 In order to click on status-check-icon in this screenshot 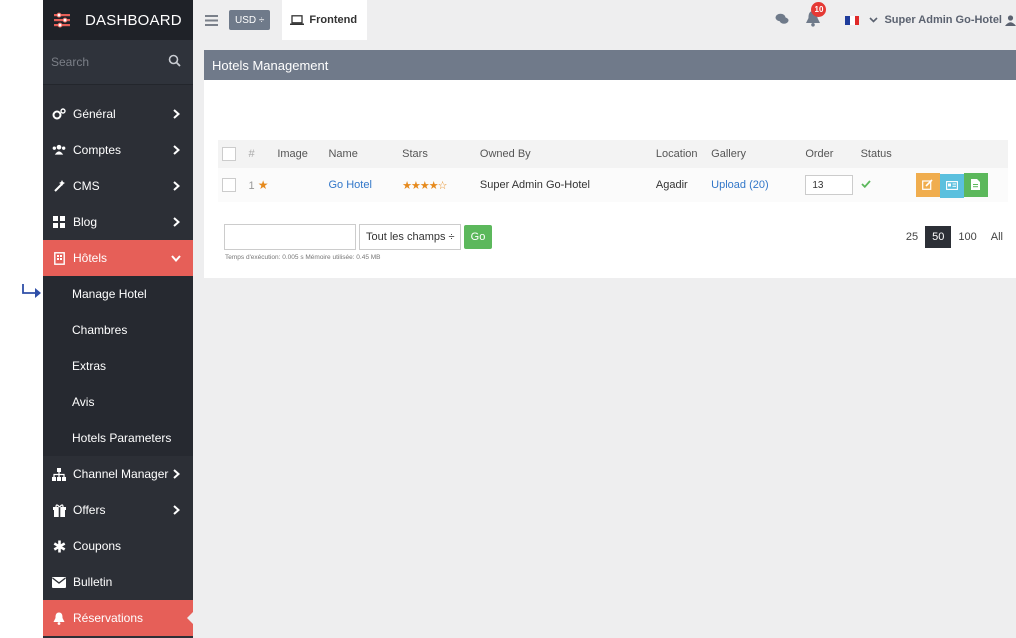, I will do `click(865, 185)`.